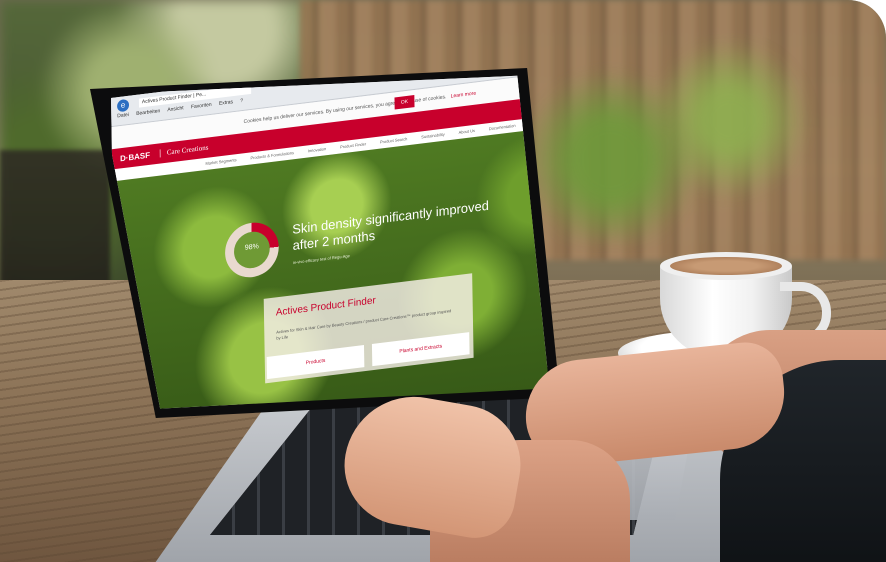 The height and width of the screenshot is (562, 886). What do you see at coordinates (184, 150) in the screenshot?
I see `care-creations-logo: Care Creations` at bounding box center [184, 150].